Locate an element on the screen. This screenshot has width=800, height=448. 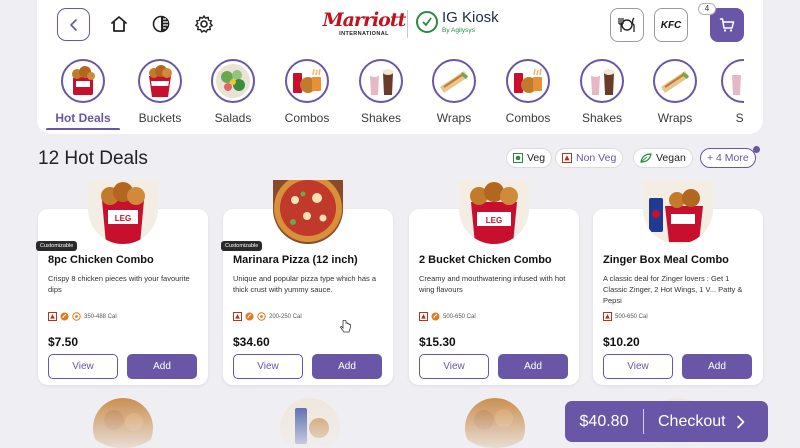
category-buckets: Buckets is located at coordinates (160, 92).